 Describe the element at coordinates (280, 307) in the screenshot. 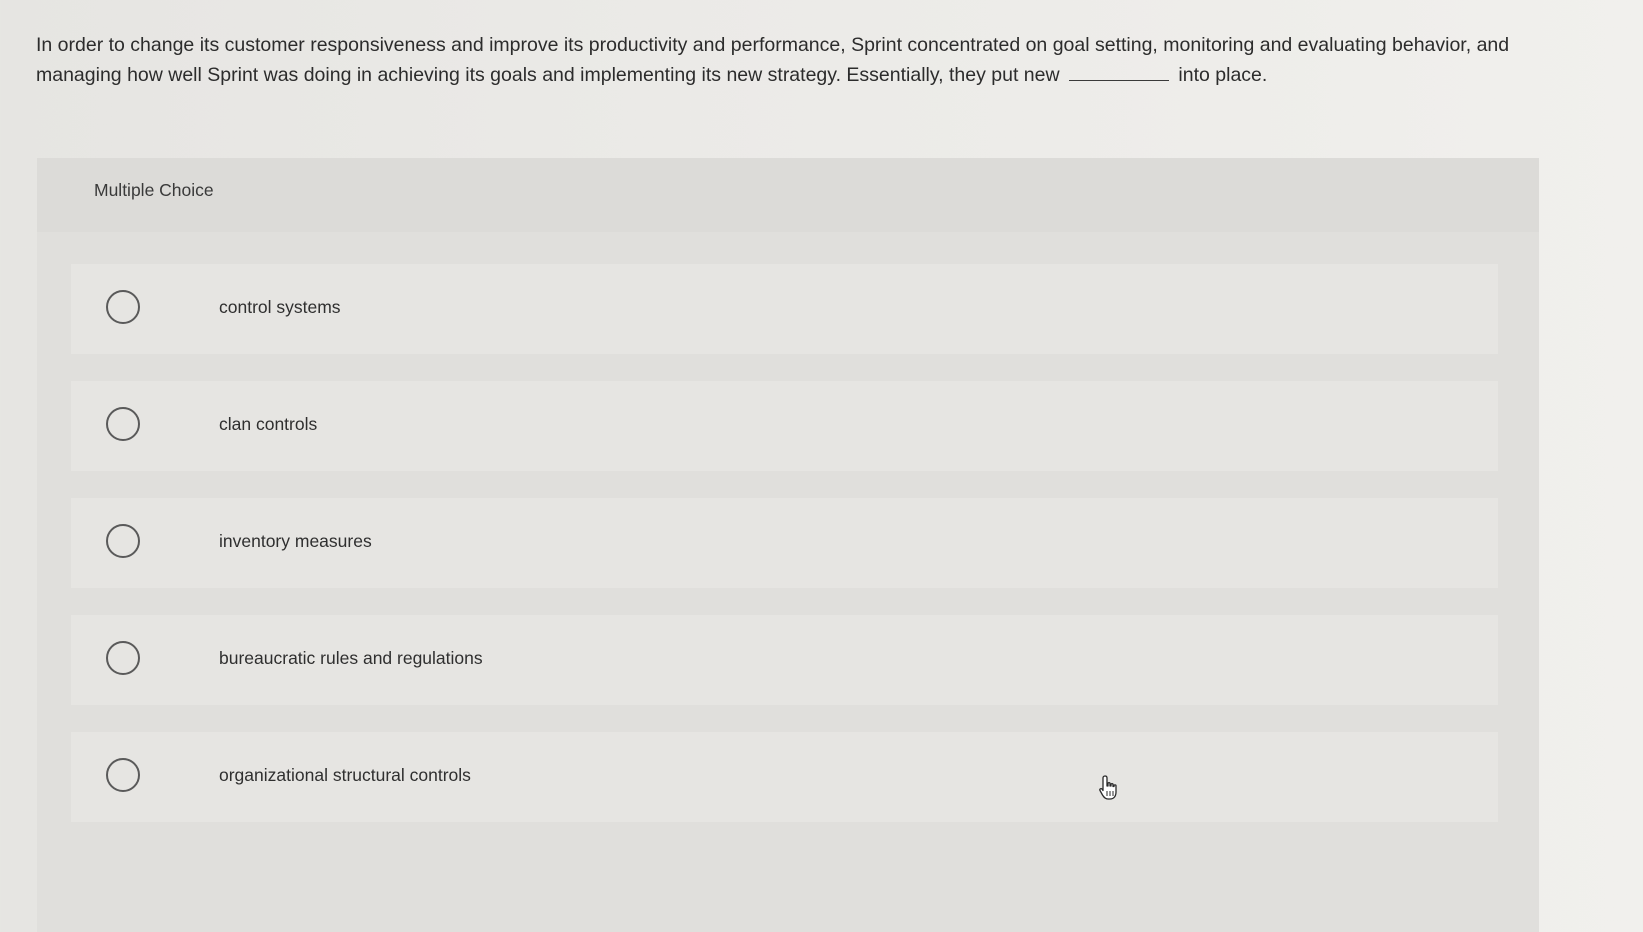

I see `choice-label: control systems` at that location.